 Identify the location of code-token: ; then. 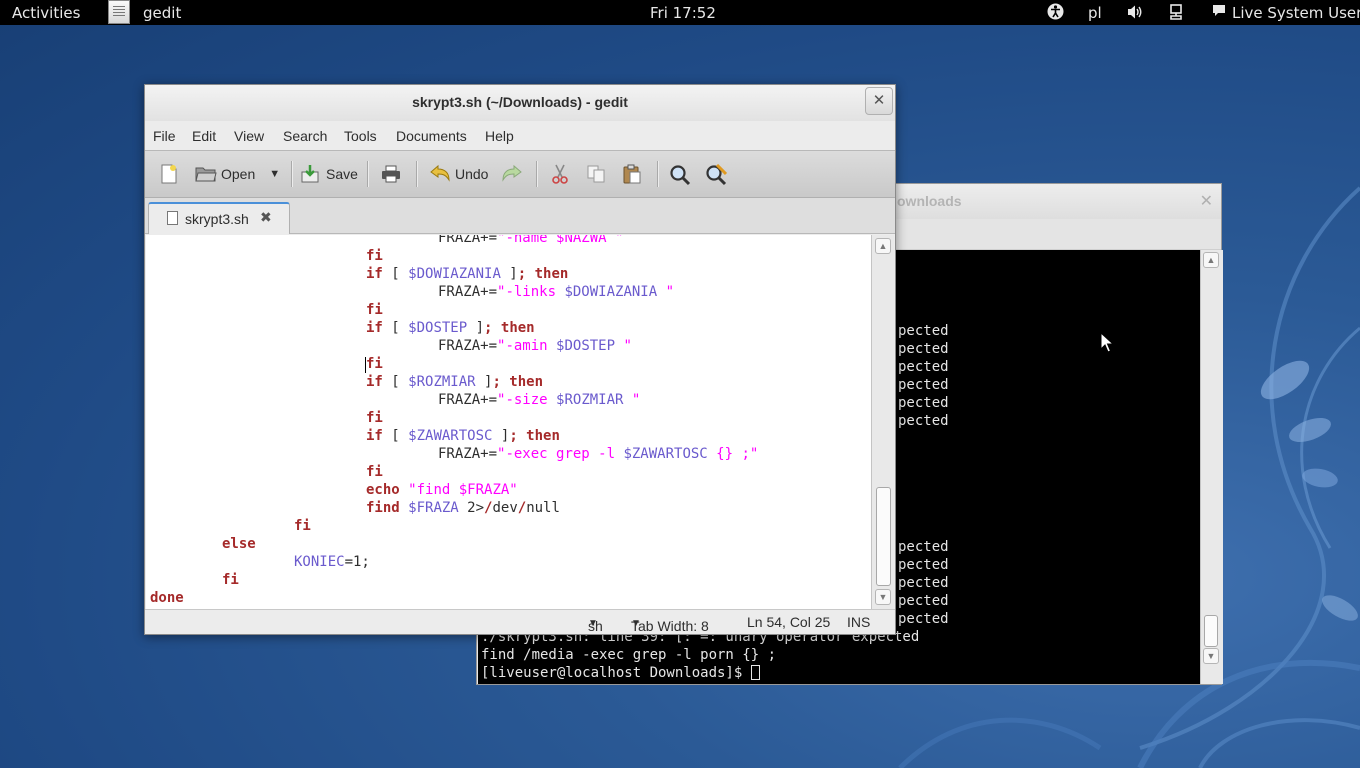
(534, 436).